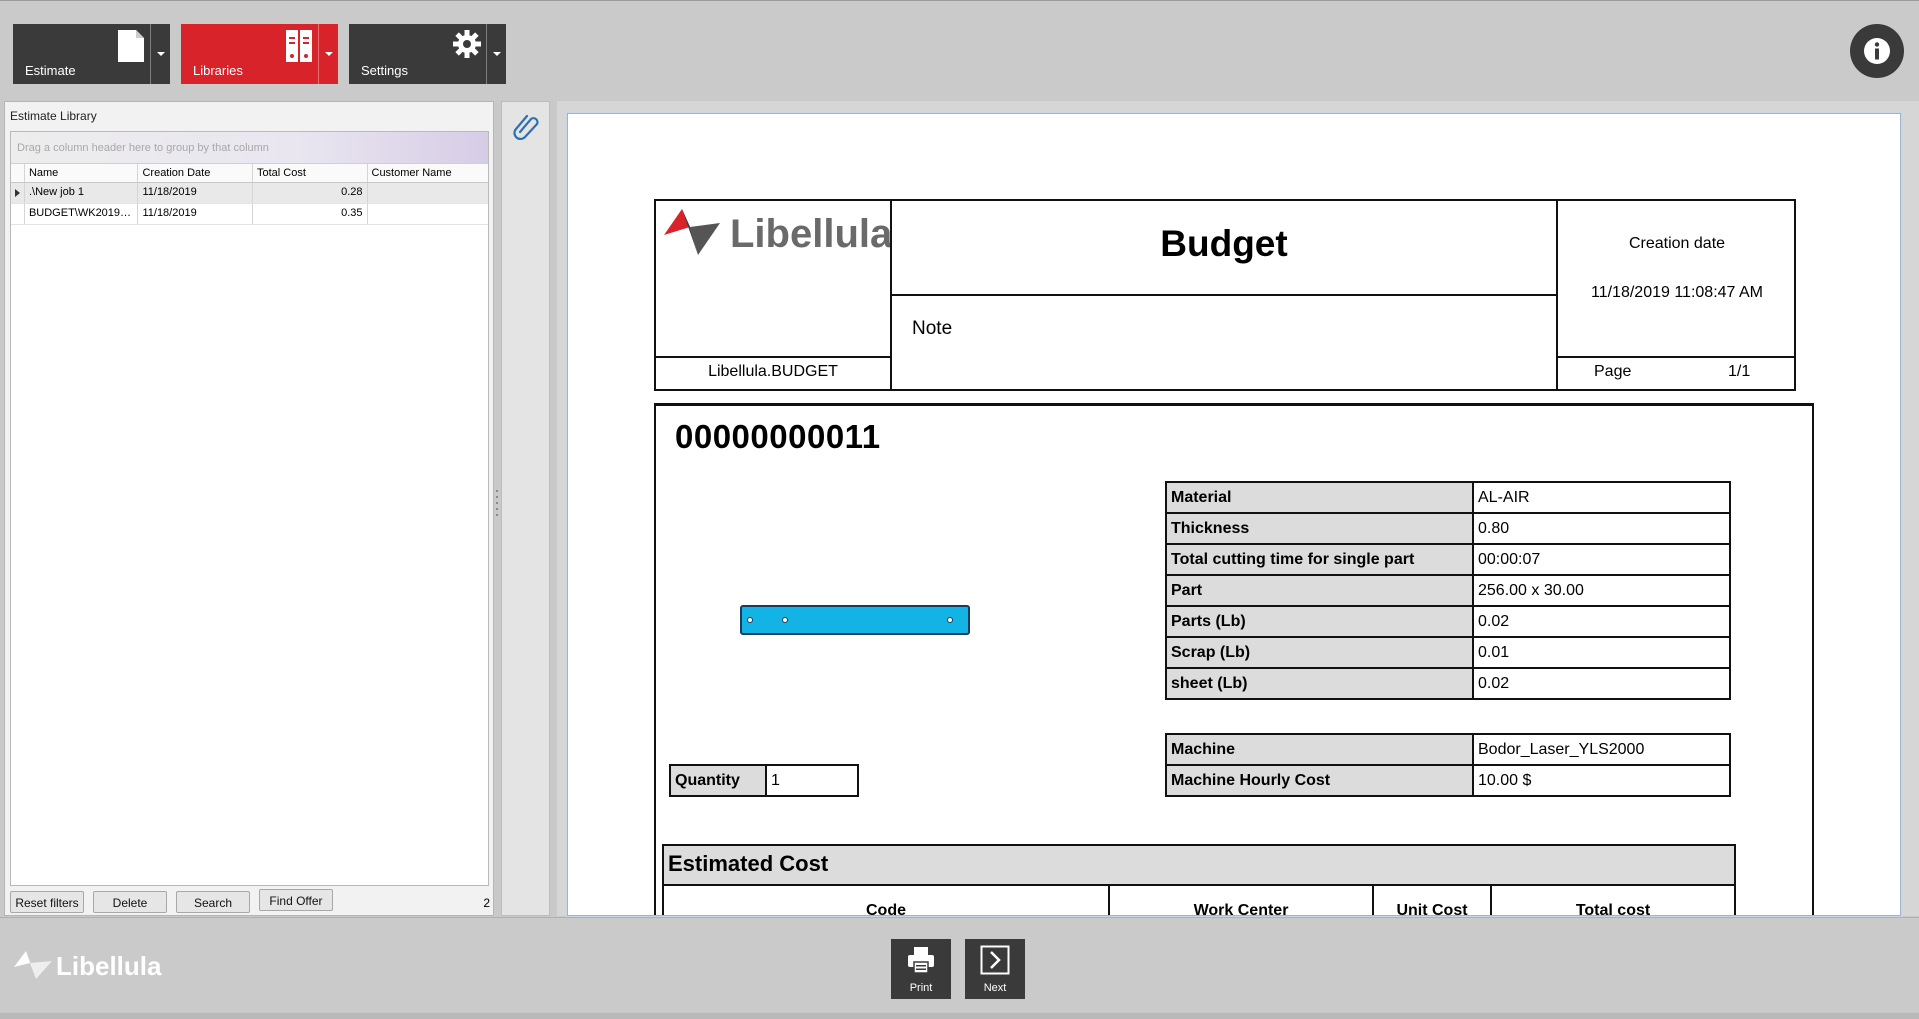 Image resolution: width=1919 pixels, height=1019 pixels. What do you see at coordinates (1739, 371) in the screenshot?
I see `page-number: 1/1` at bounding box center [1739, 371].